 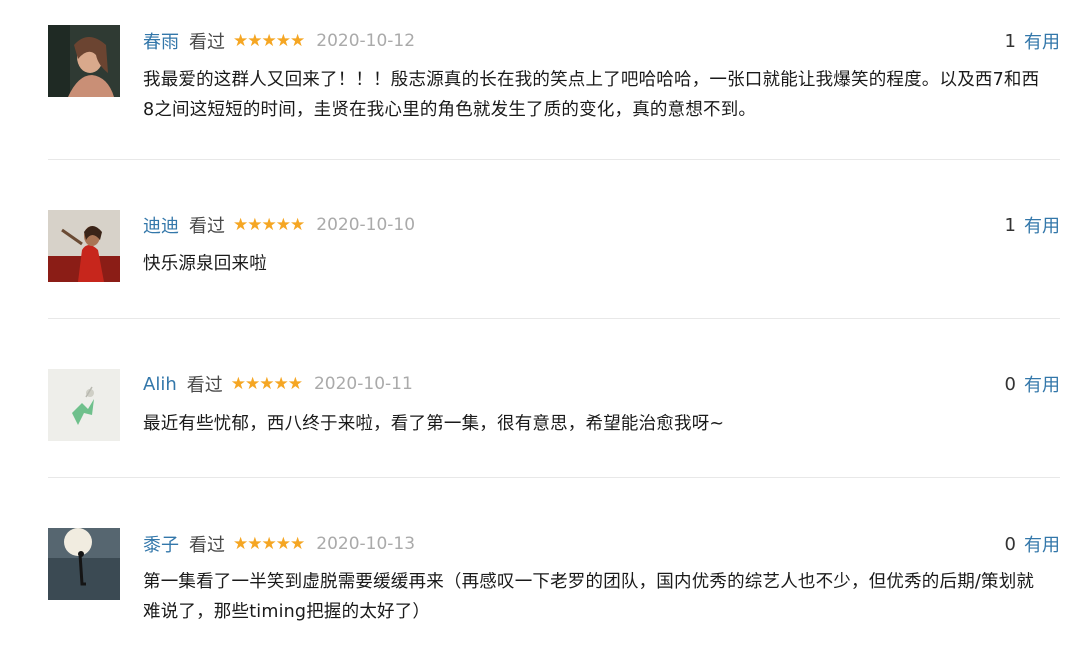 I want to click on review-meta: Alih 看过 ★ ★ ★ ★ ★ 2020-10-11, so click(x=278, y=384).